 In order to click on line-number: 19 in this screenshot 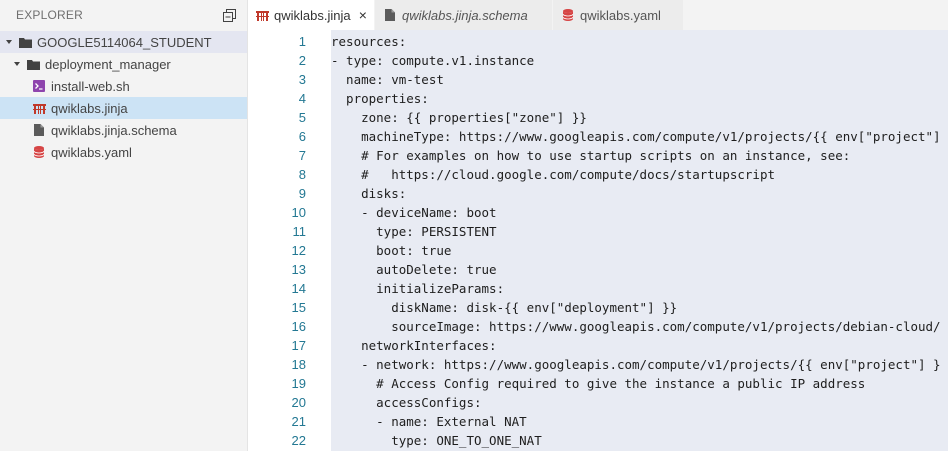, I will do `click(298, 383)`.